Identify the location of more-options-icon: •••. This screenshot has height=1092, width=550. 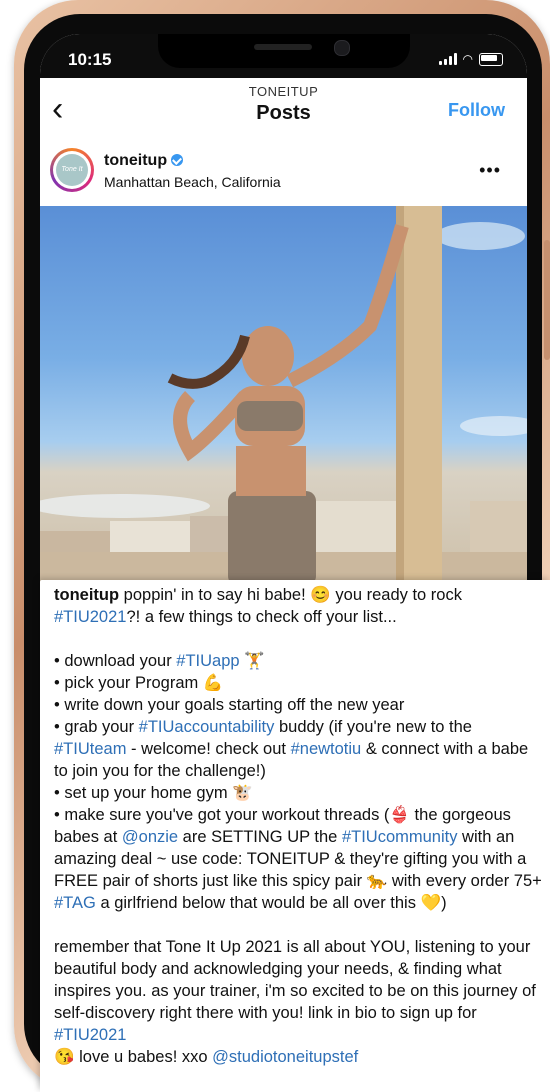
(490, 170).